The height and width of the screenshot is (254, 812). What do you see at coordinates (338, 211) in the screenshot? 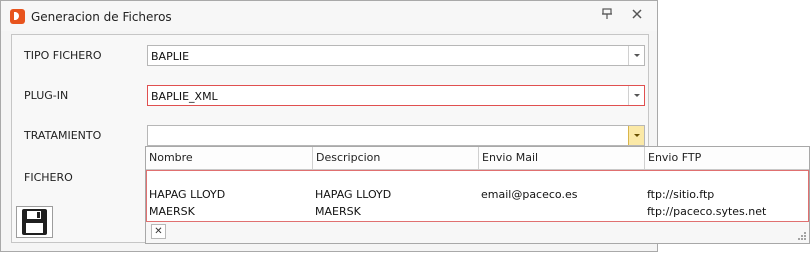
I see `cell-descripcion: MAERSK` at bounding box center [338, 211].